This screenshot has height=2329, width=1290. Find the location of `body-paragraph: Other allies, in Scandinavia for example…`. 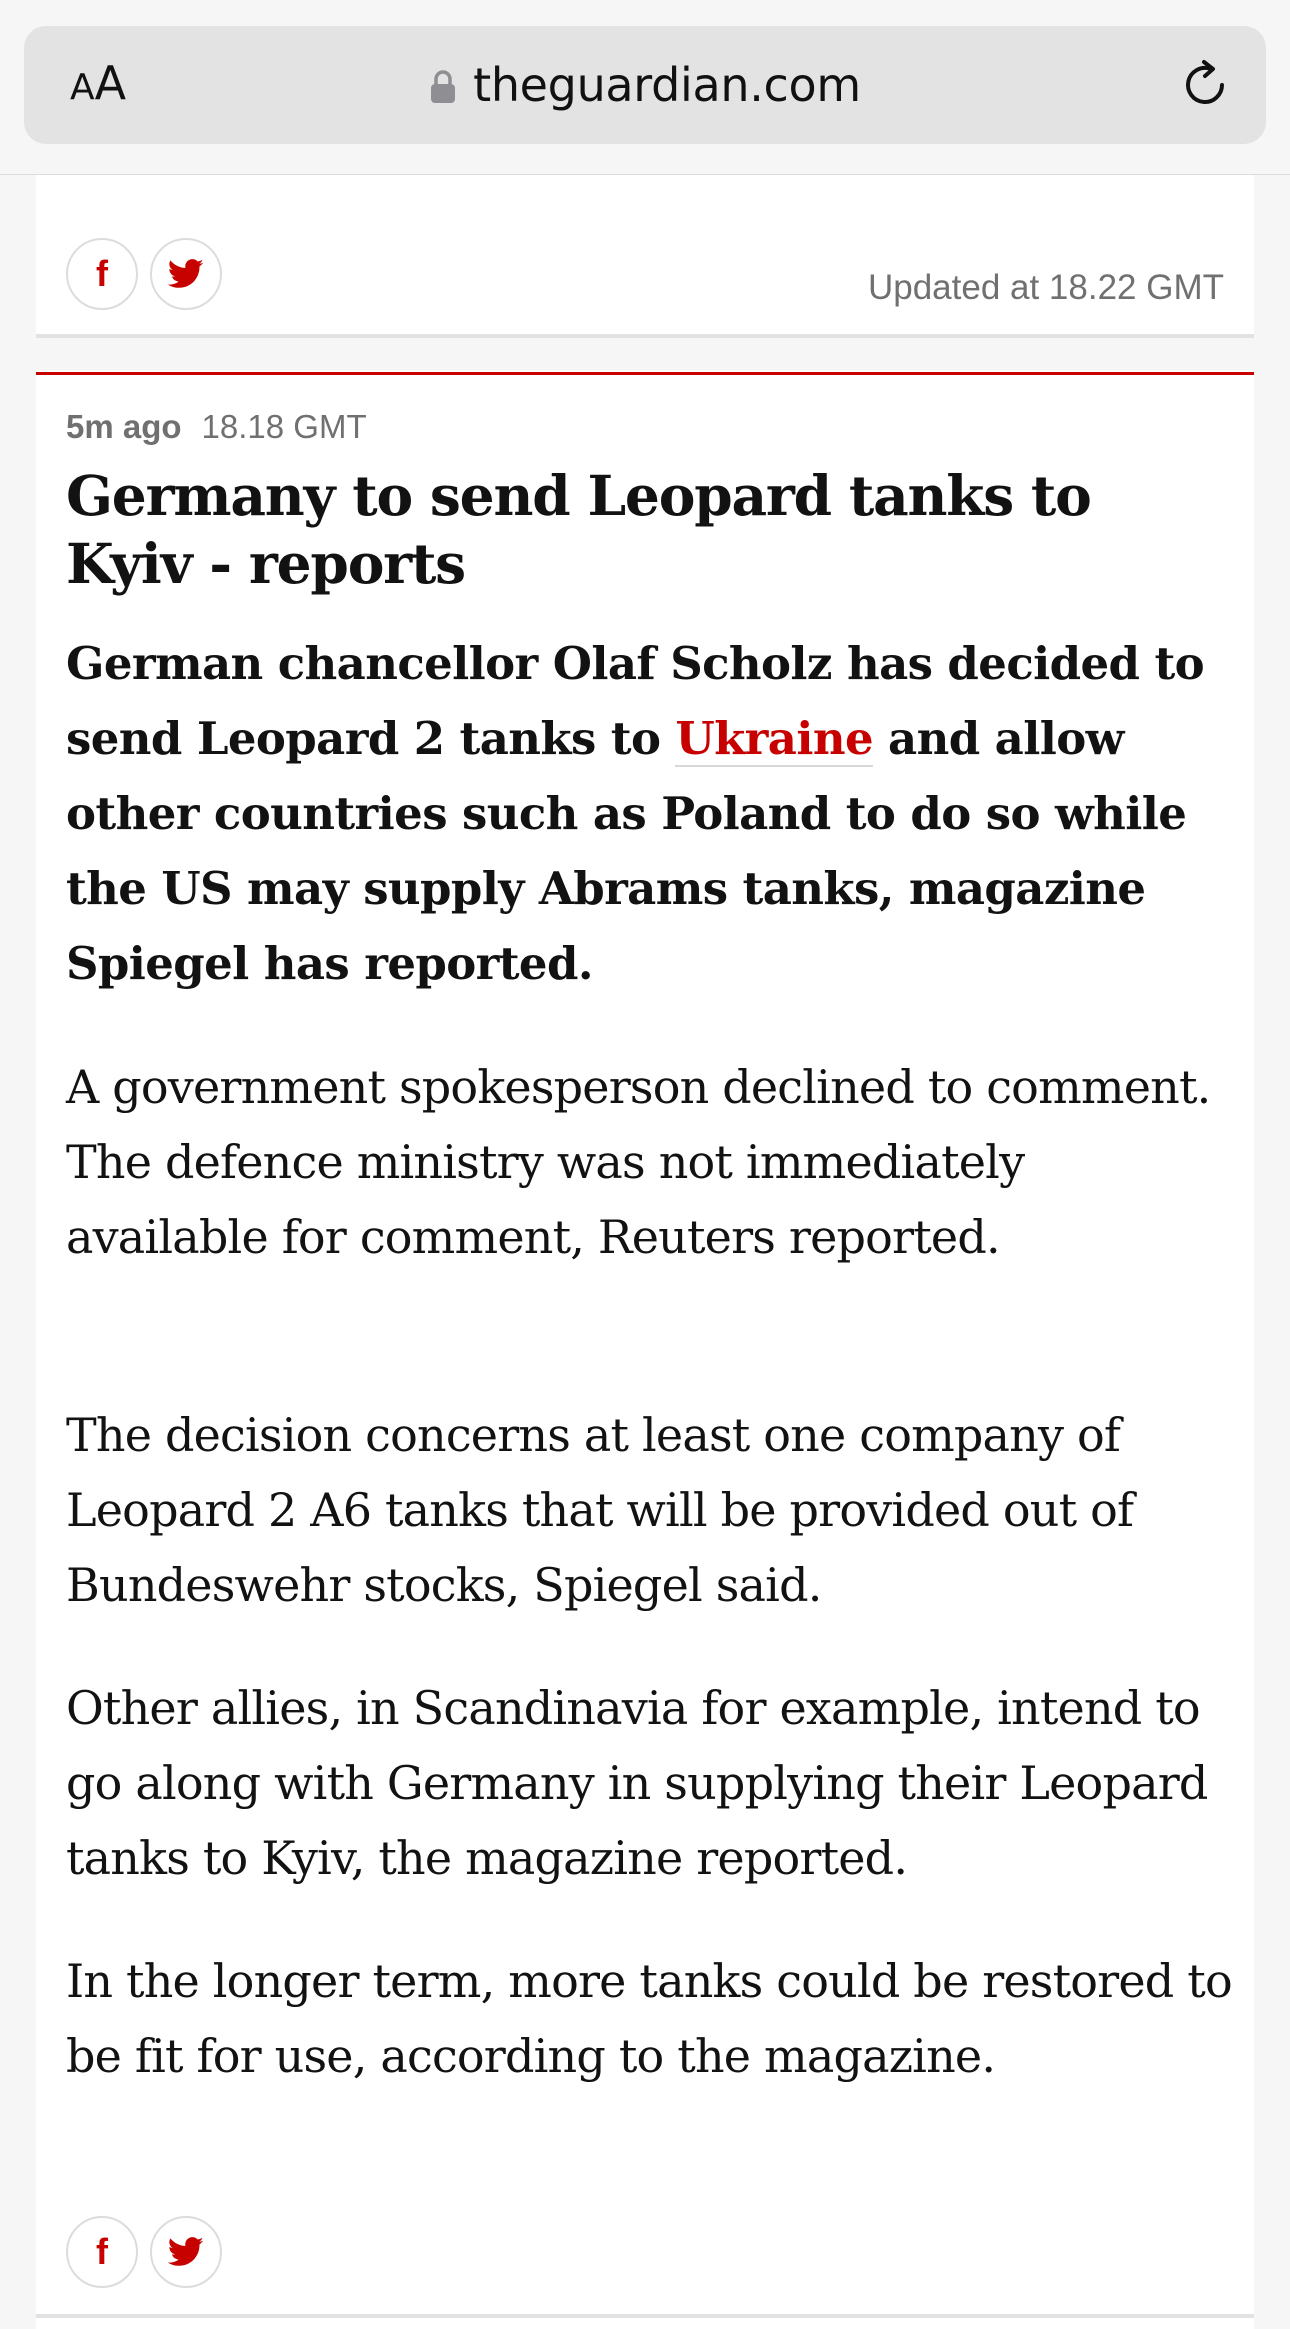

body-paragraph: Other allies, in Scandinavia for example… is located at coordinates (637, 1783).